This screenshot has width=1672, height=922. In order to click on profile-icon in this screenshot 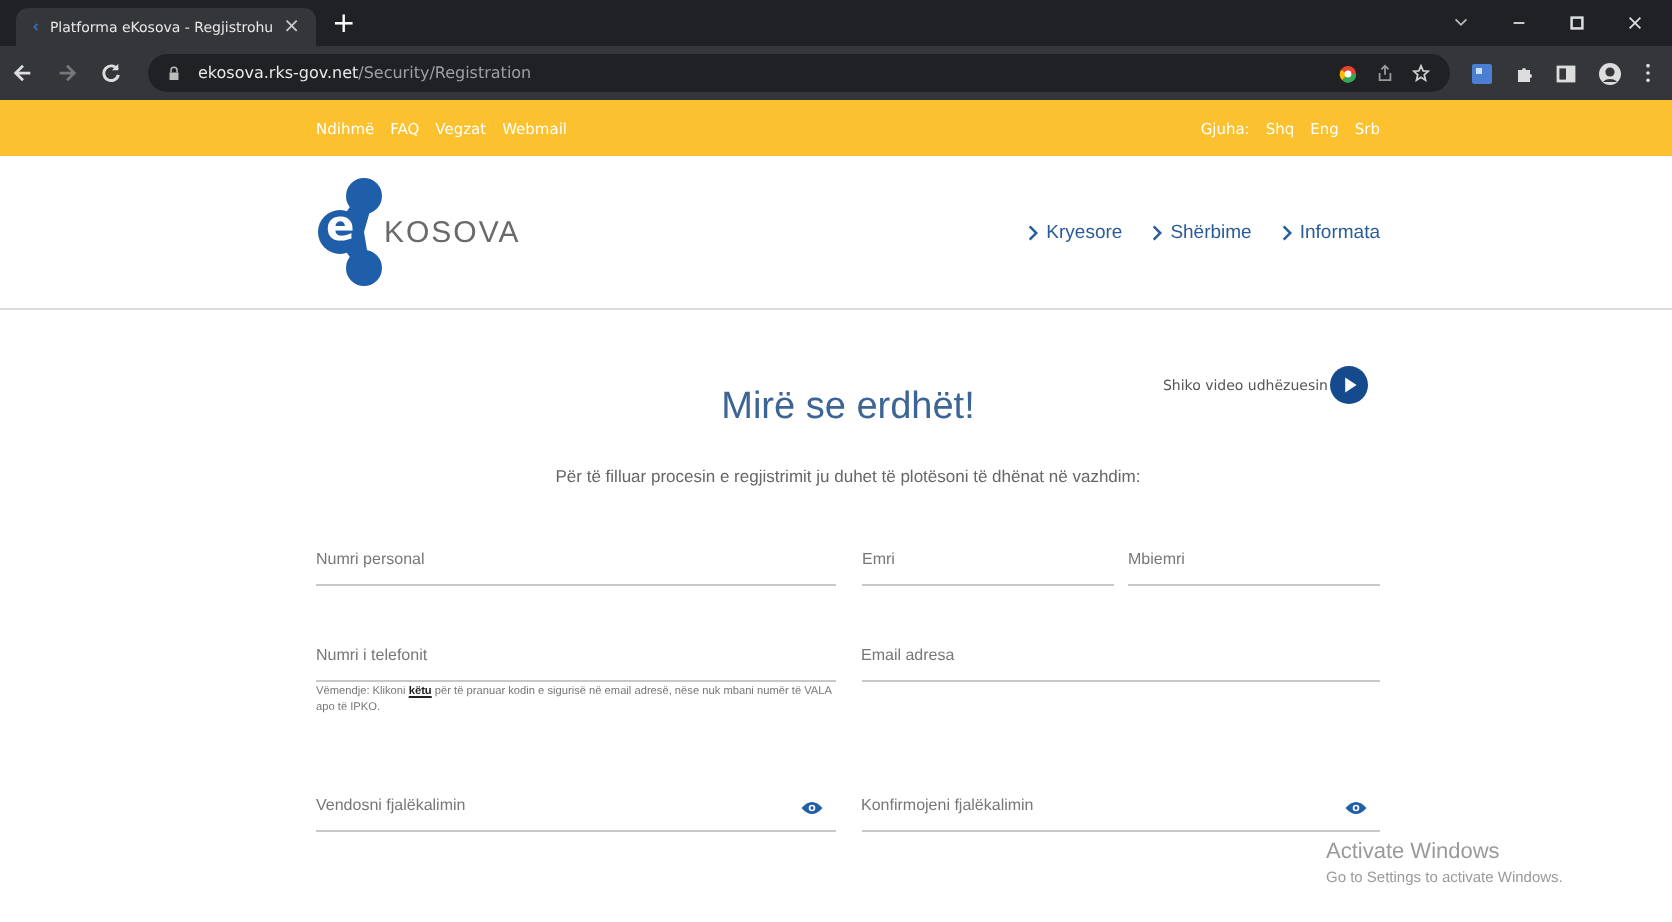, I will do `click(1610, 73)`.